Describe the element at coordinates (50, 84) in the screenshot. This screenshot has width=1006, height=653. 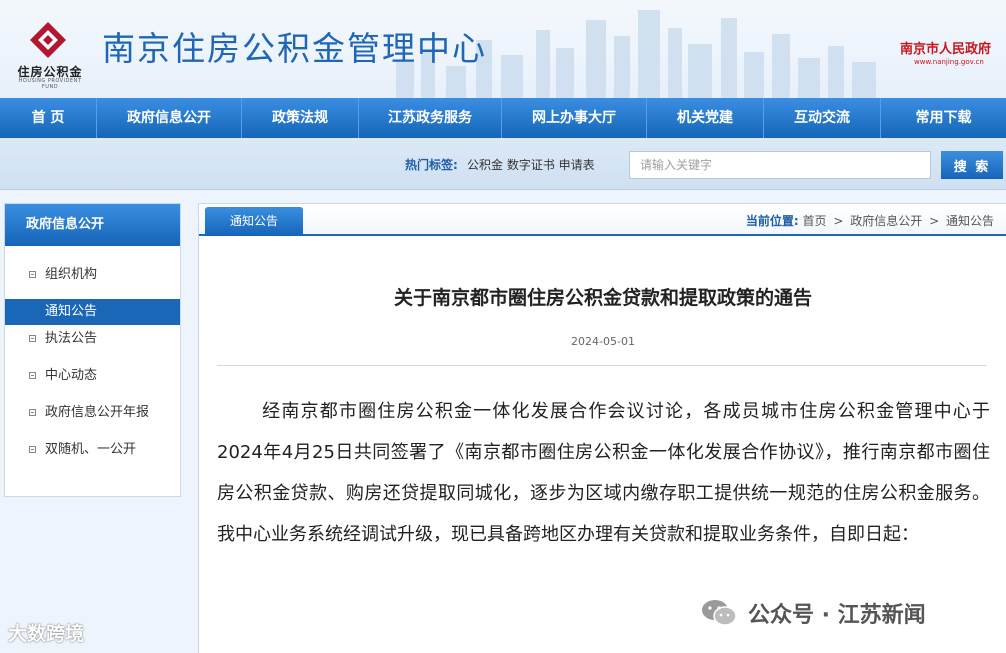
I see `logo-subtext: HOUSING PROVIDENT FUND` at that location.